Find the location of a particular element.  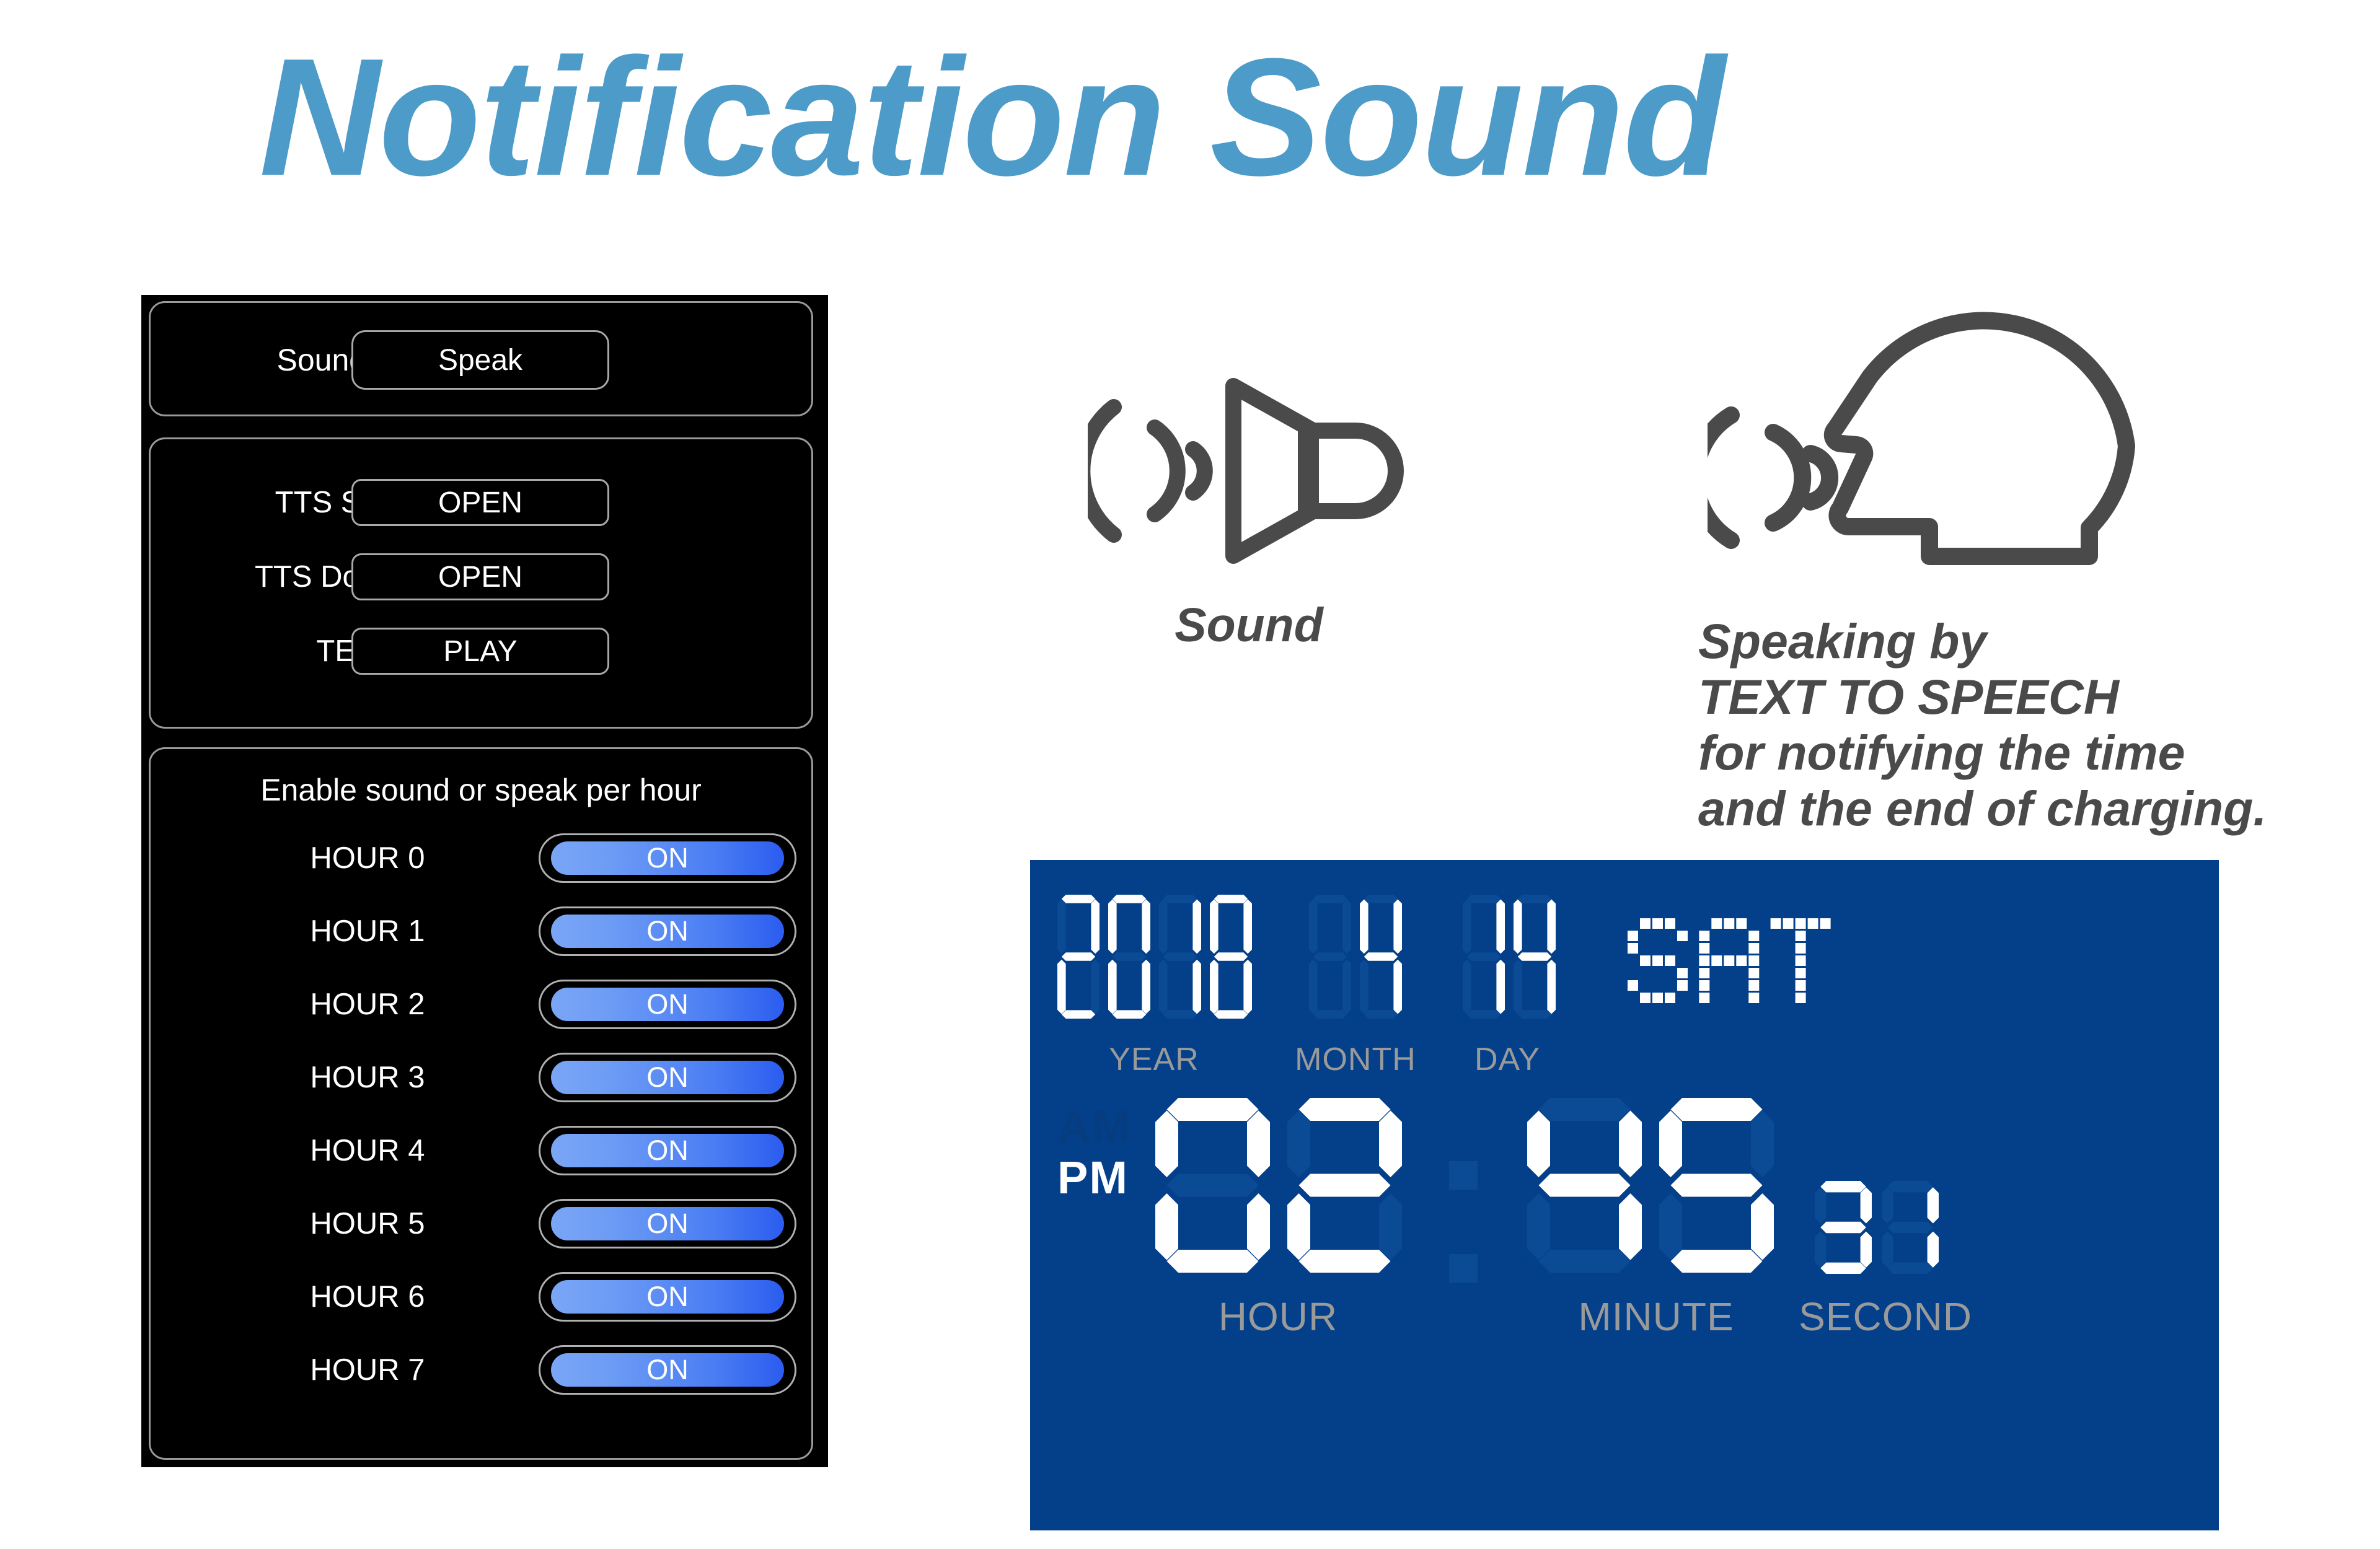

hour-row: HOUR 3 ON is located at coordinates (481, 1077).